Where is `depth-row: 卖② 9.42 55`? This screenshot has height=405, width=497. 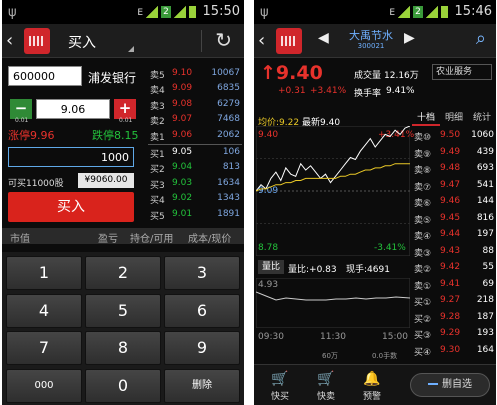 depth-row: 卖② 9.42 55 is located at coordinates (454, 267).